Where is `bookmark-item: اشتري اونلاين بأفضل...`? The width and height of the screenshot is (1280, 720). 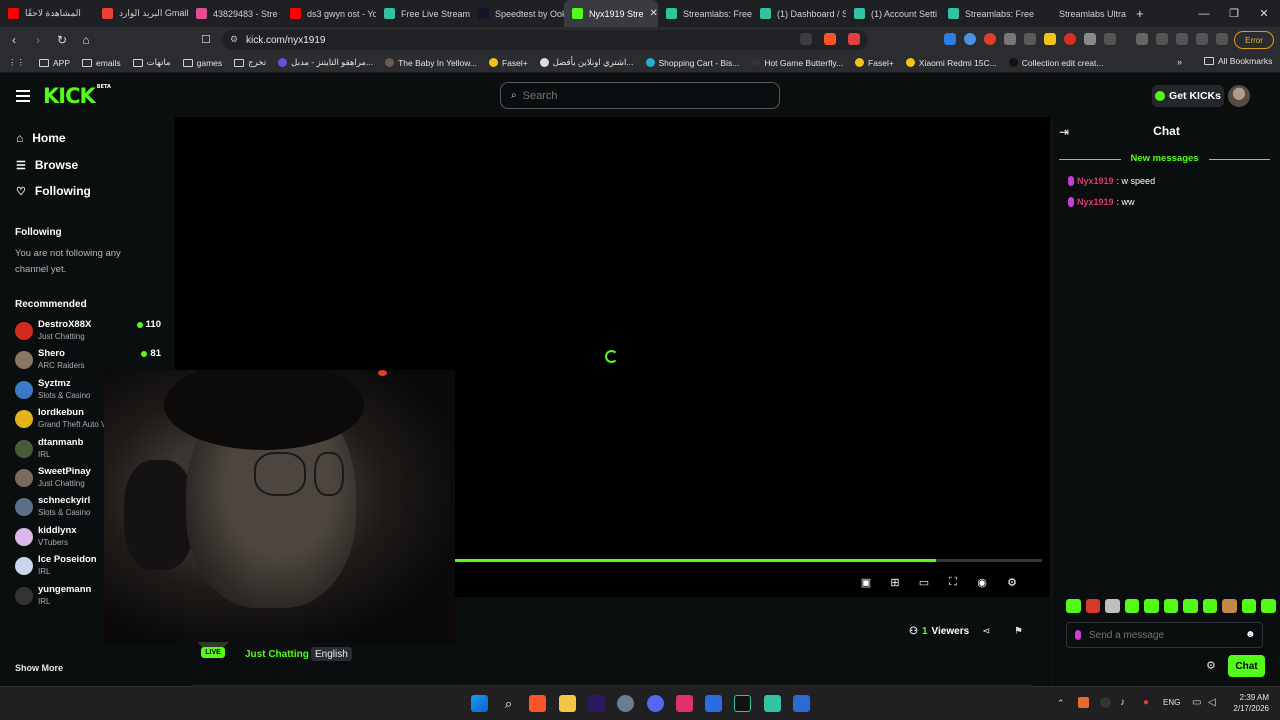
bookmark-item: اشتري اونلاين بأفضل... is located at coordinates (586, 62).